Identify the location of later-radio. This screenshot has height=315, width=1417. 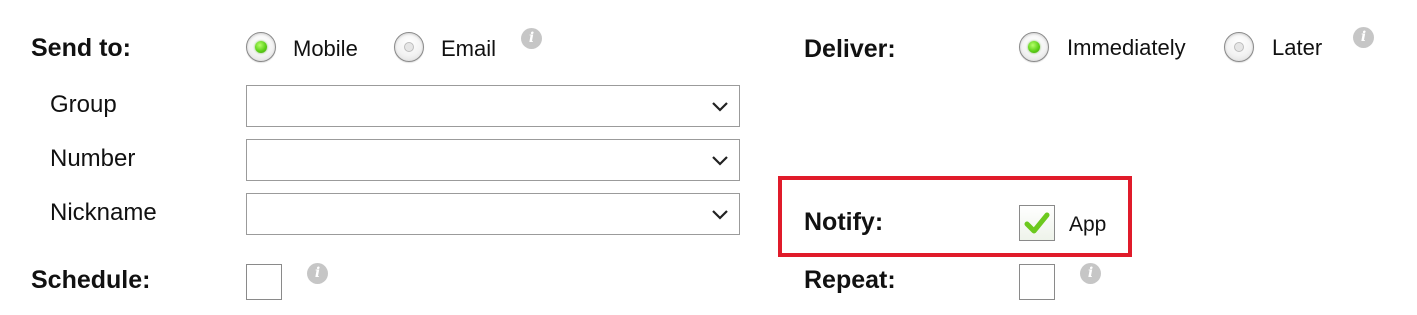
(1239, 47).